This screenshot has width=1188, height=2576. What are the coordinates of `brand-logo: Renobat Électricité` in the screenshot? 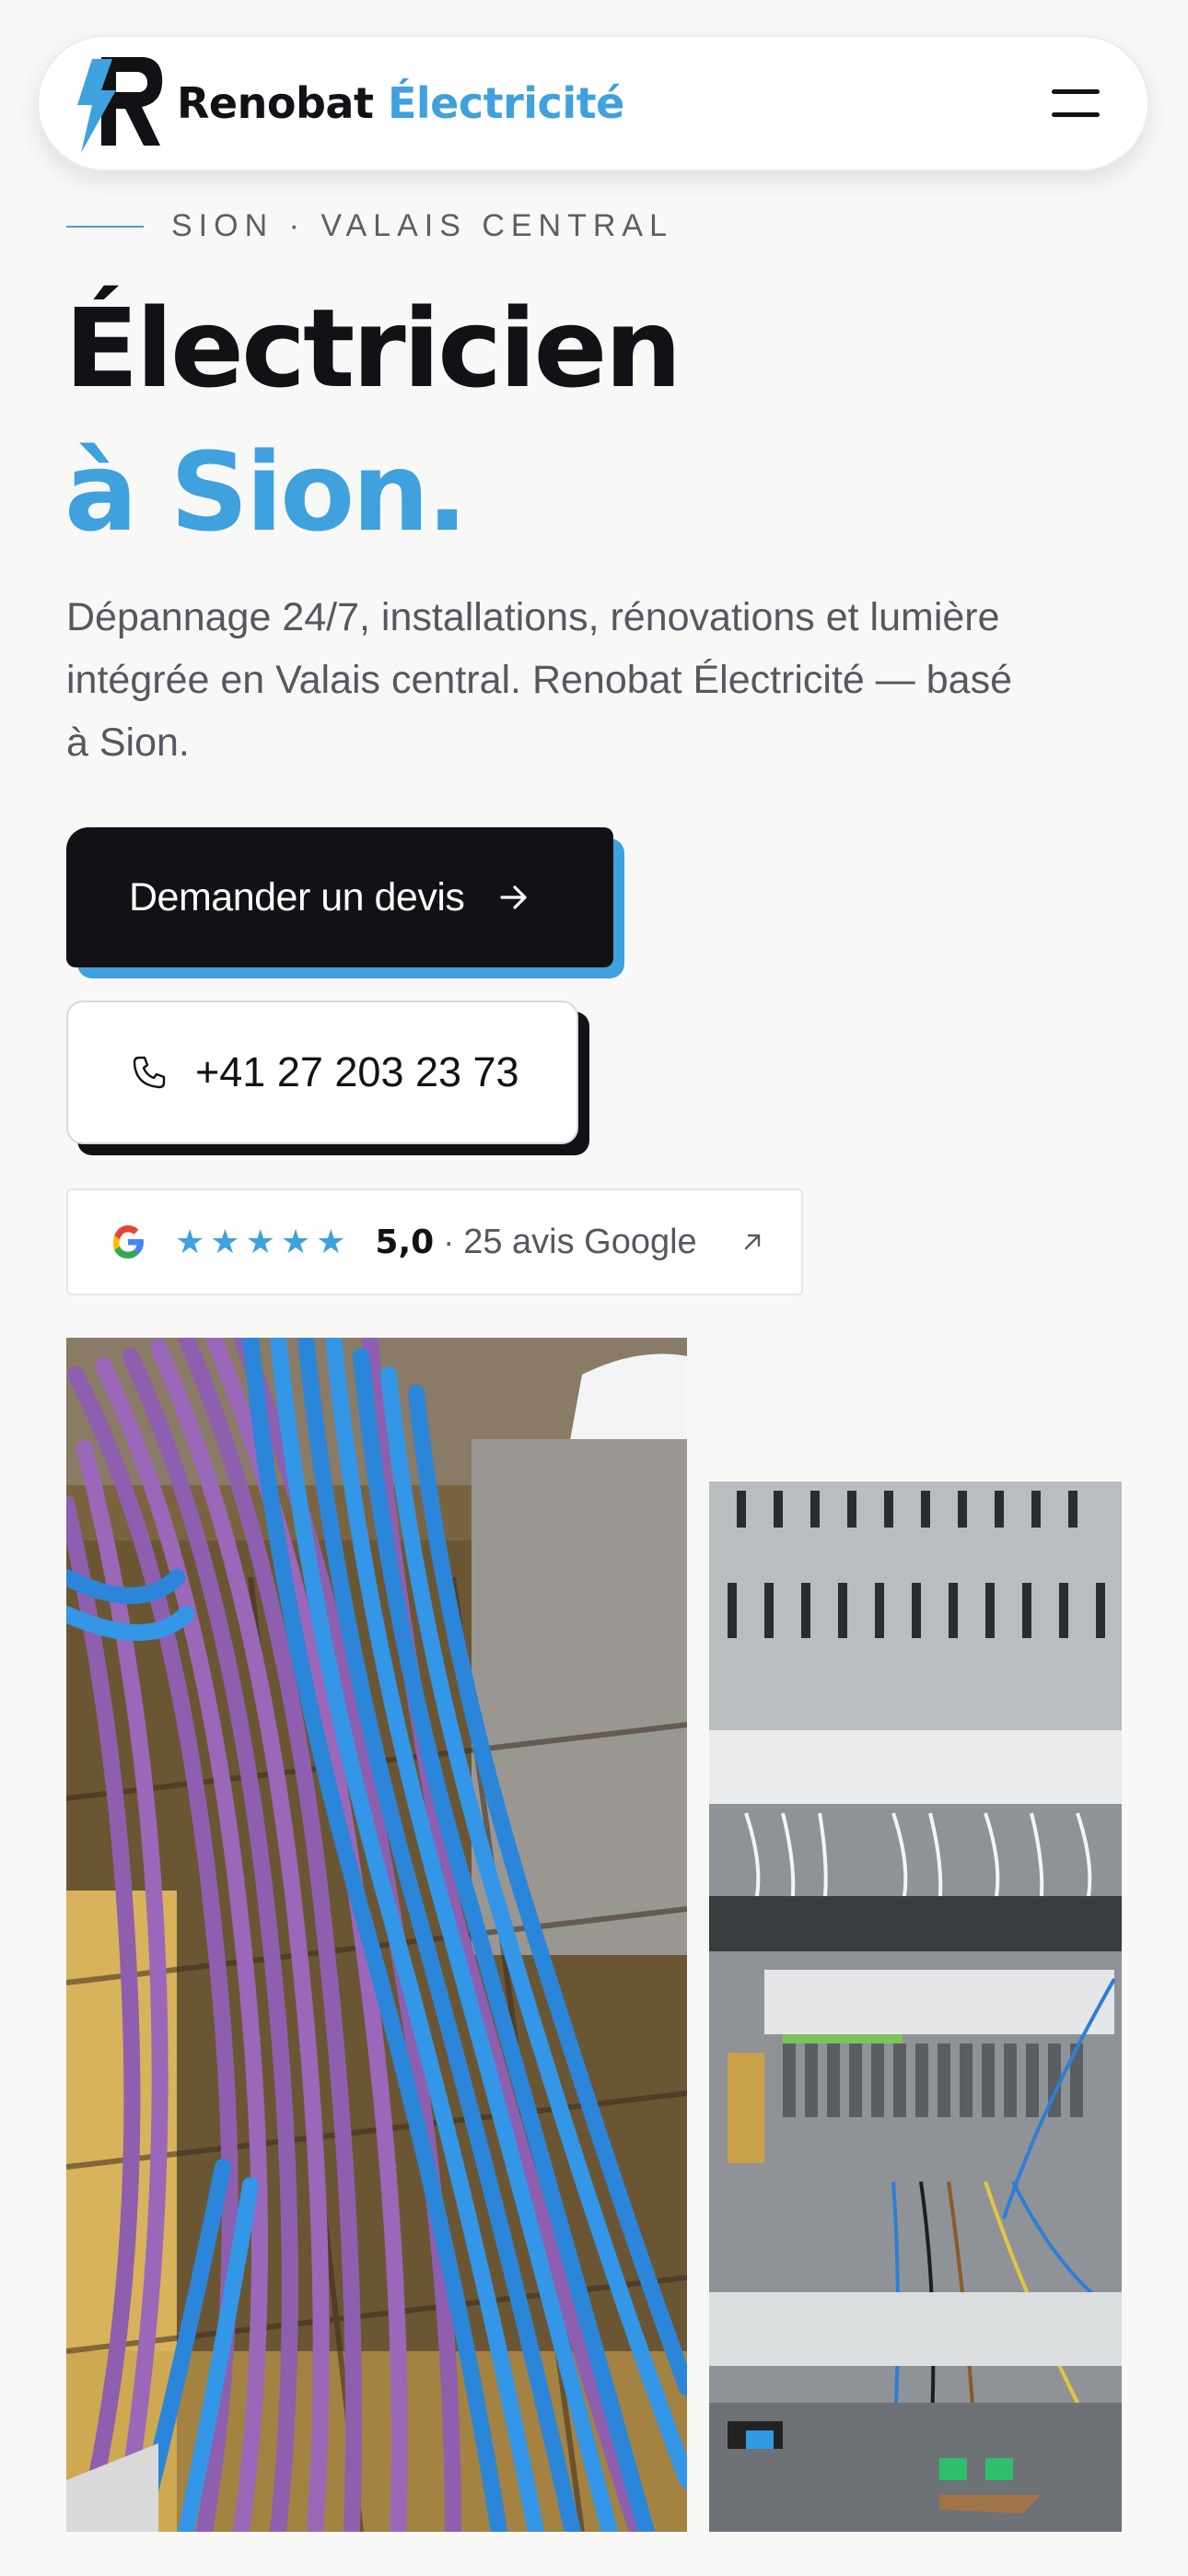 It's located at (344, 103).